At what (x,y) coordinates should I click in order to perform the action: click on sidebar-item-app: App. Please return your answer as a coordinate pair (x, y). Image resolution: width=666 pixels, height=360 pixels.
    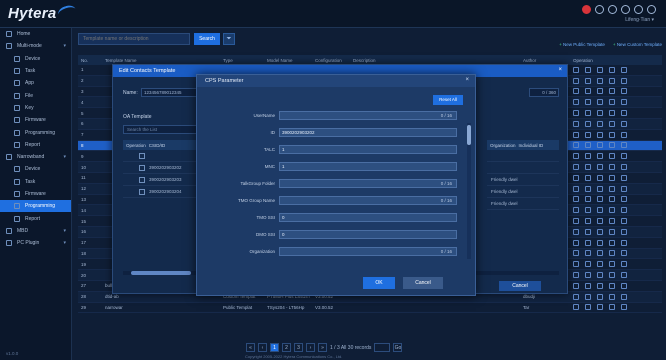
    Looking at the image, I should click on (35, 83).